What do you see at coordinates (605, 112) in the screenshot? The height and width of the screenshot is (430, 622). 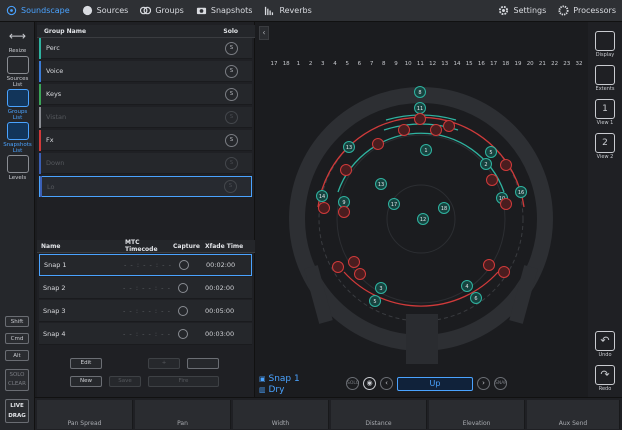 I see `view1-button: 1 View 1` at bounding box center [605, 112].